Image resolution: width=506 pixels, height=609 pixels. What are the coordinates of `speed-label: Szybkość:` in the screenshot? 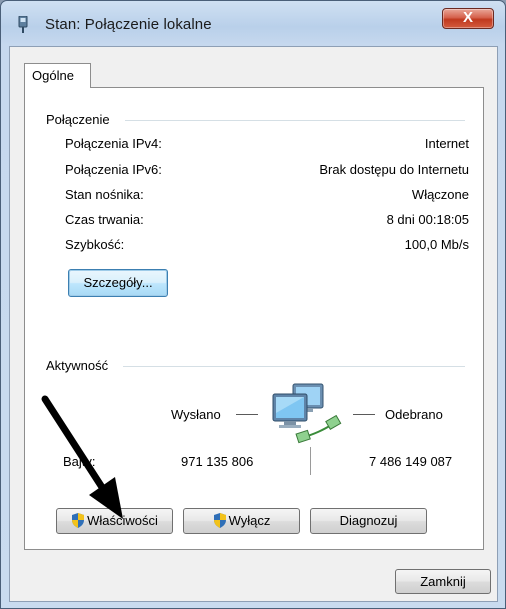 It's located at (95, 244).